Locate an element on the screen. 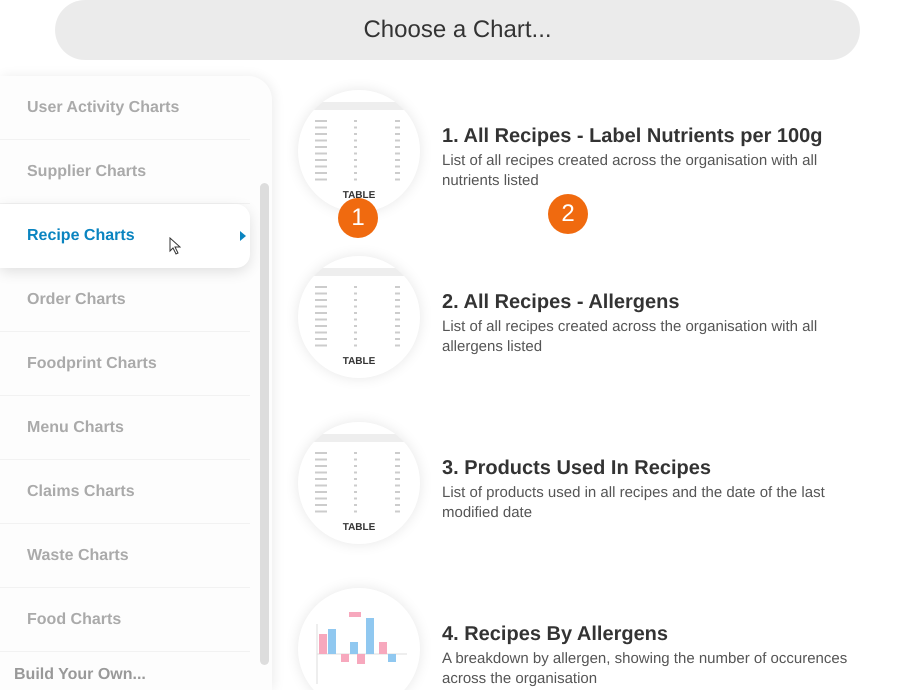 The height and width of the screenshot is (690, 898). chart-description: A breakdown by allergen, showing the number of occurences across the organisation is located at coordinates (645, 669).